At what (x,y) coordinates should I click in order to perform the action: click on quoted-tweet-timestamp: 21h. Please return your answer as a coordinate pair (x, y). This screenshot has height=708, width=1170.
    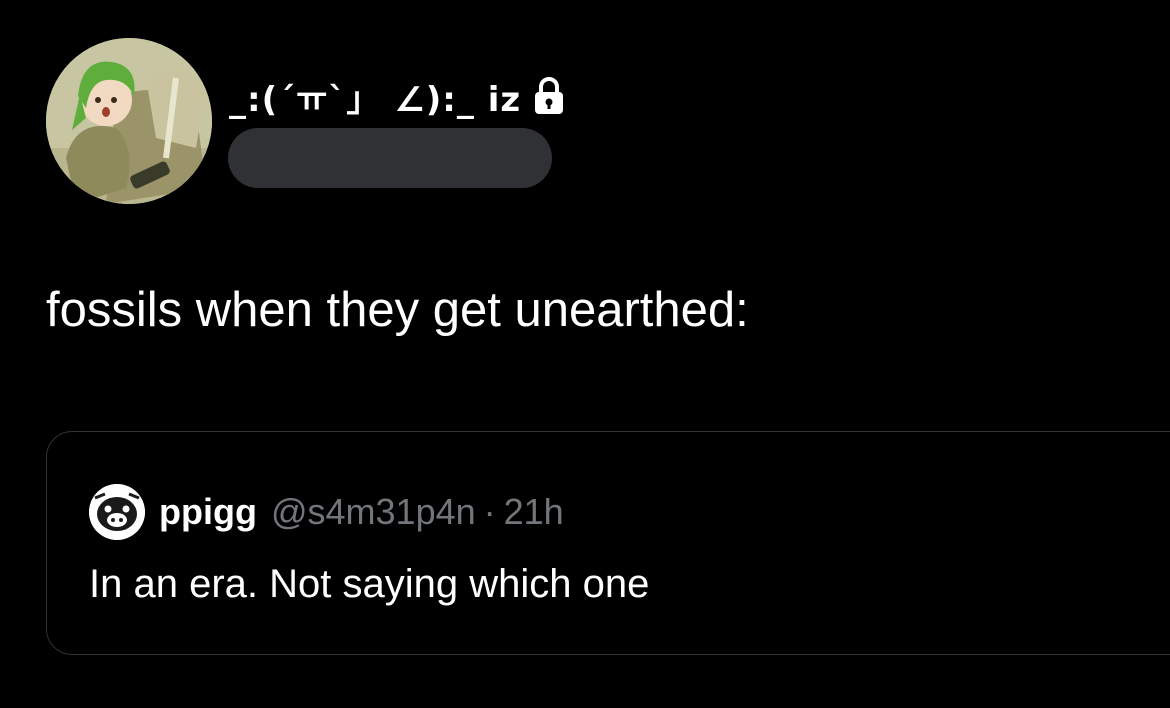
    Looking at the image, I should click on (534, 512).